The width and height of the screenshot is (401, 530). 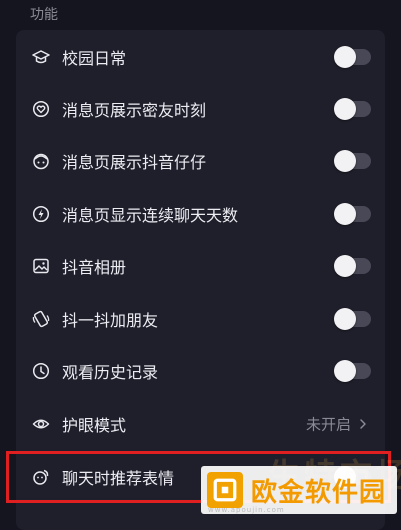 I want to click on emoji-suggest-icon, so click(x=41, y=477).